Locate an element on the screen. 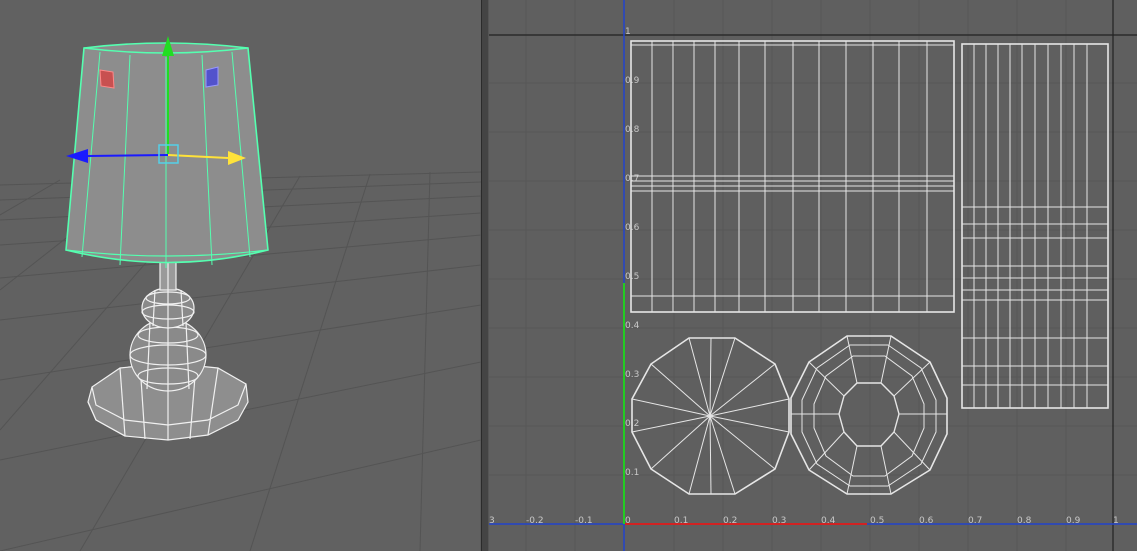 The width and height of the screenshot is (1137, 551). lamp-stem is located at coordinates (168, 276).